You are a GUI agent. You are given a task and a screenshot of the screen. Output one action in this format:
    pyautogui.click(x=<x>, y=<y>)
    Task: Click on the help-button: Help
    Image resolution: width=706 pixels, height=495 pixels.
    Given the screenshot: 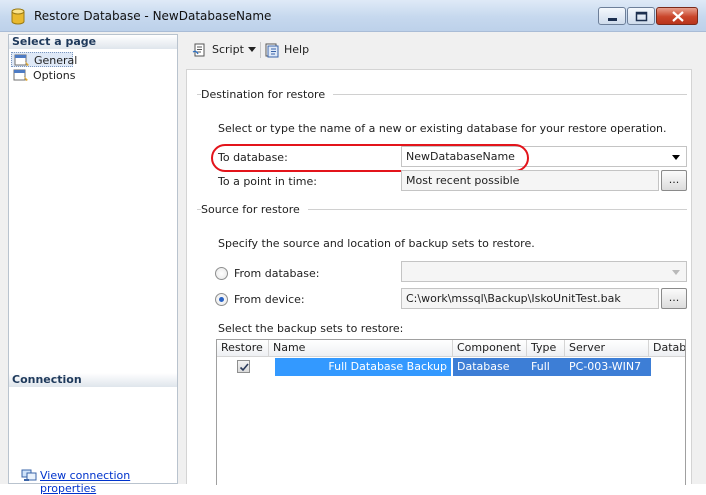 What is the action you would take?
    pyautogui.click(x=287, y=50)
    